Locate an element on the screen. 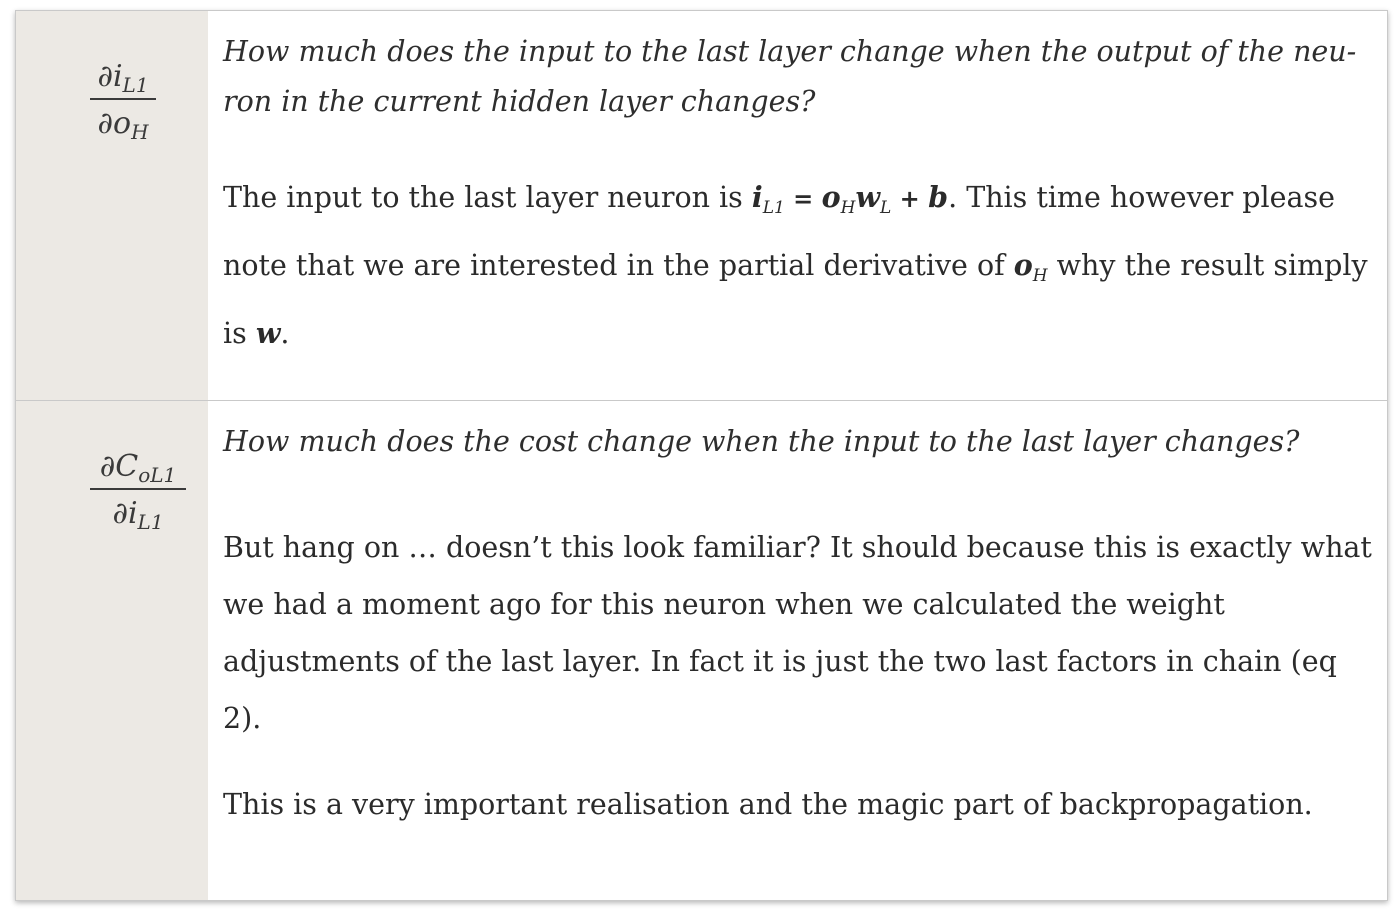  math-inline: iL1 is located at coordinates (768, 199).